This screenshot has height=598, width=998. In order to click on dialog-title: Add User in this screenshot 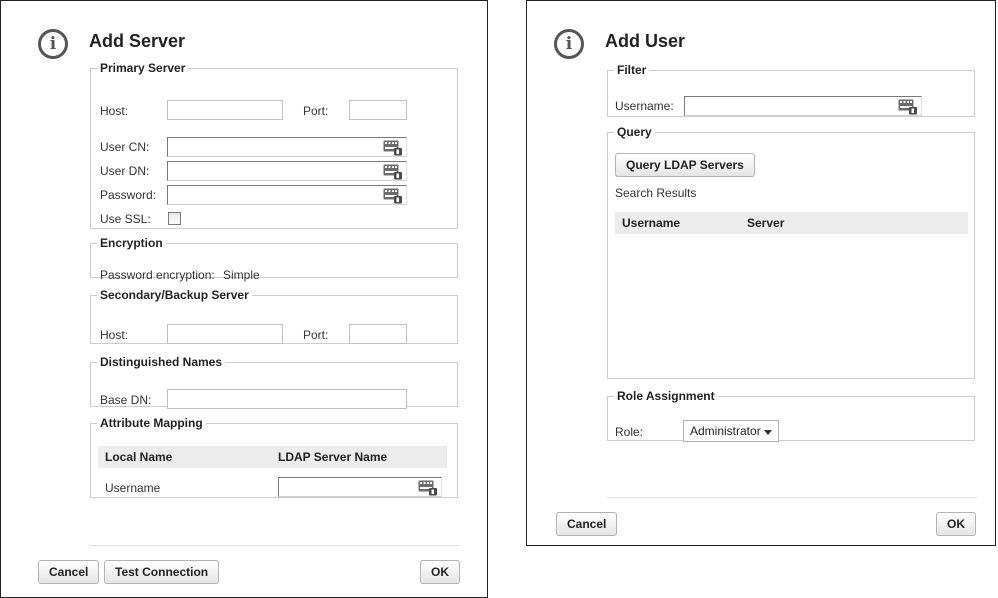, I will do `click(645, 41)`.